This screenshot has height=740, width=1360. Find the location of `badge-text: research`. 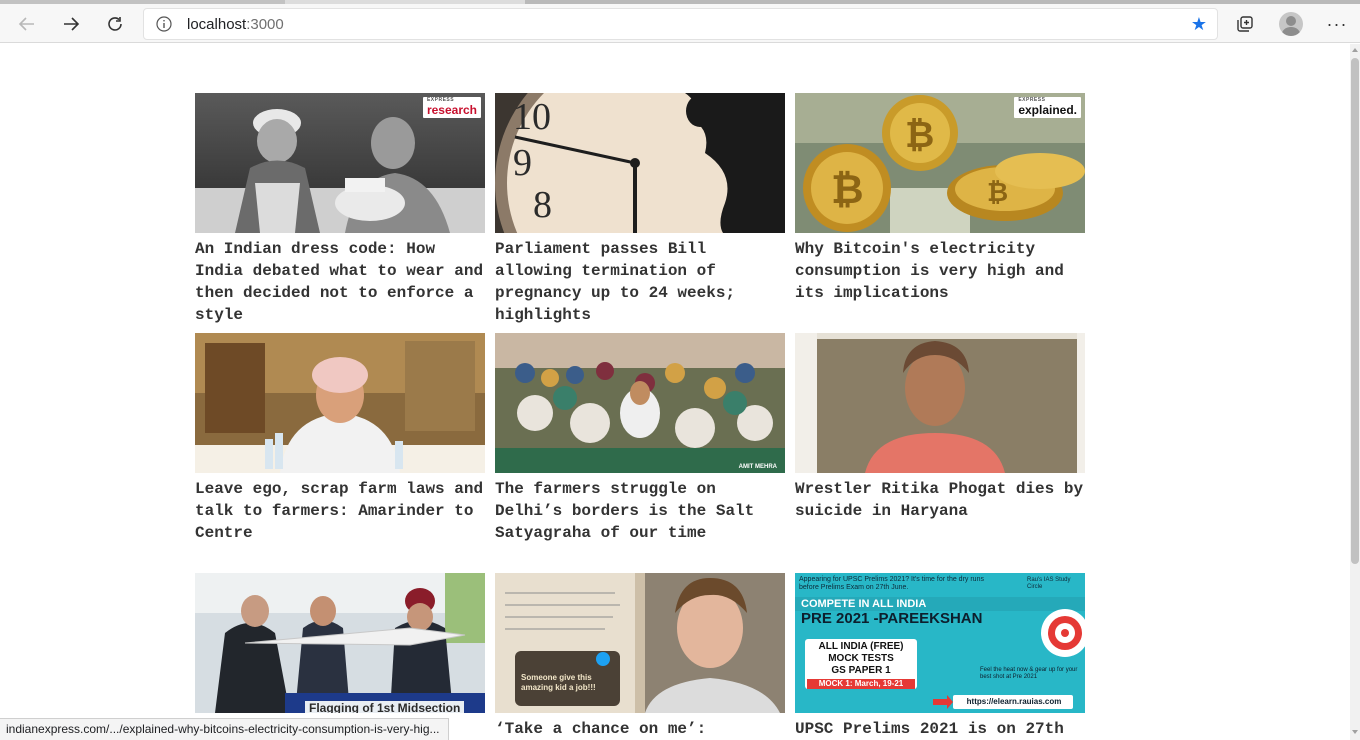

badge-text: research is located at coordinates (451, 110).